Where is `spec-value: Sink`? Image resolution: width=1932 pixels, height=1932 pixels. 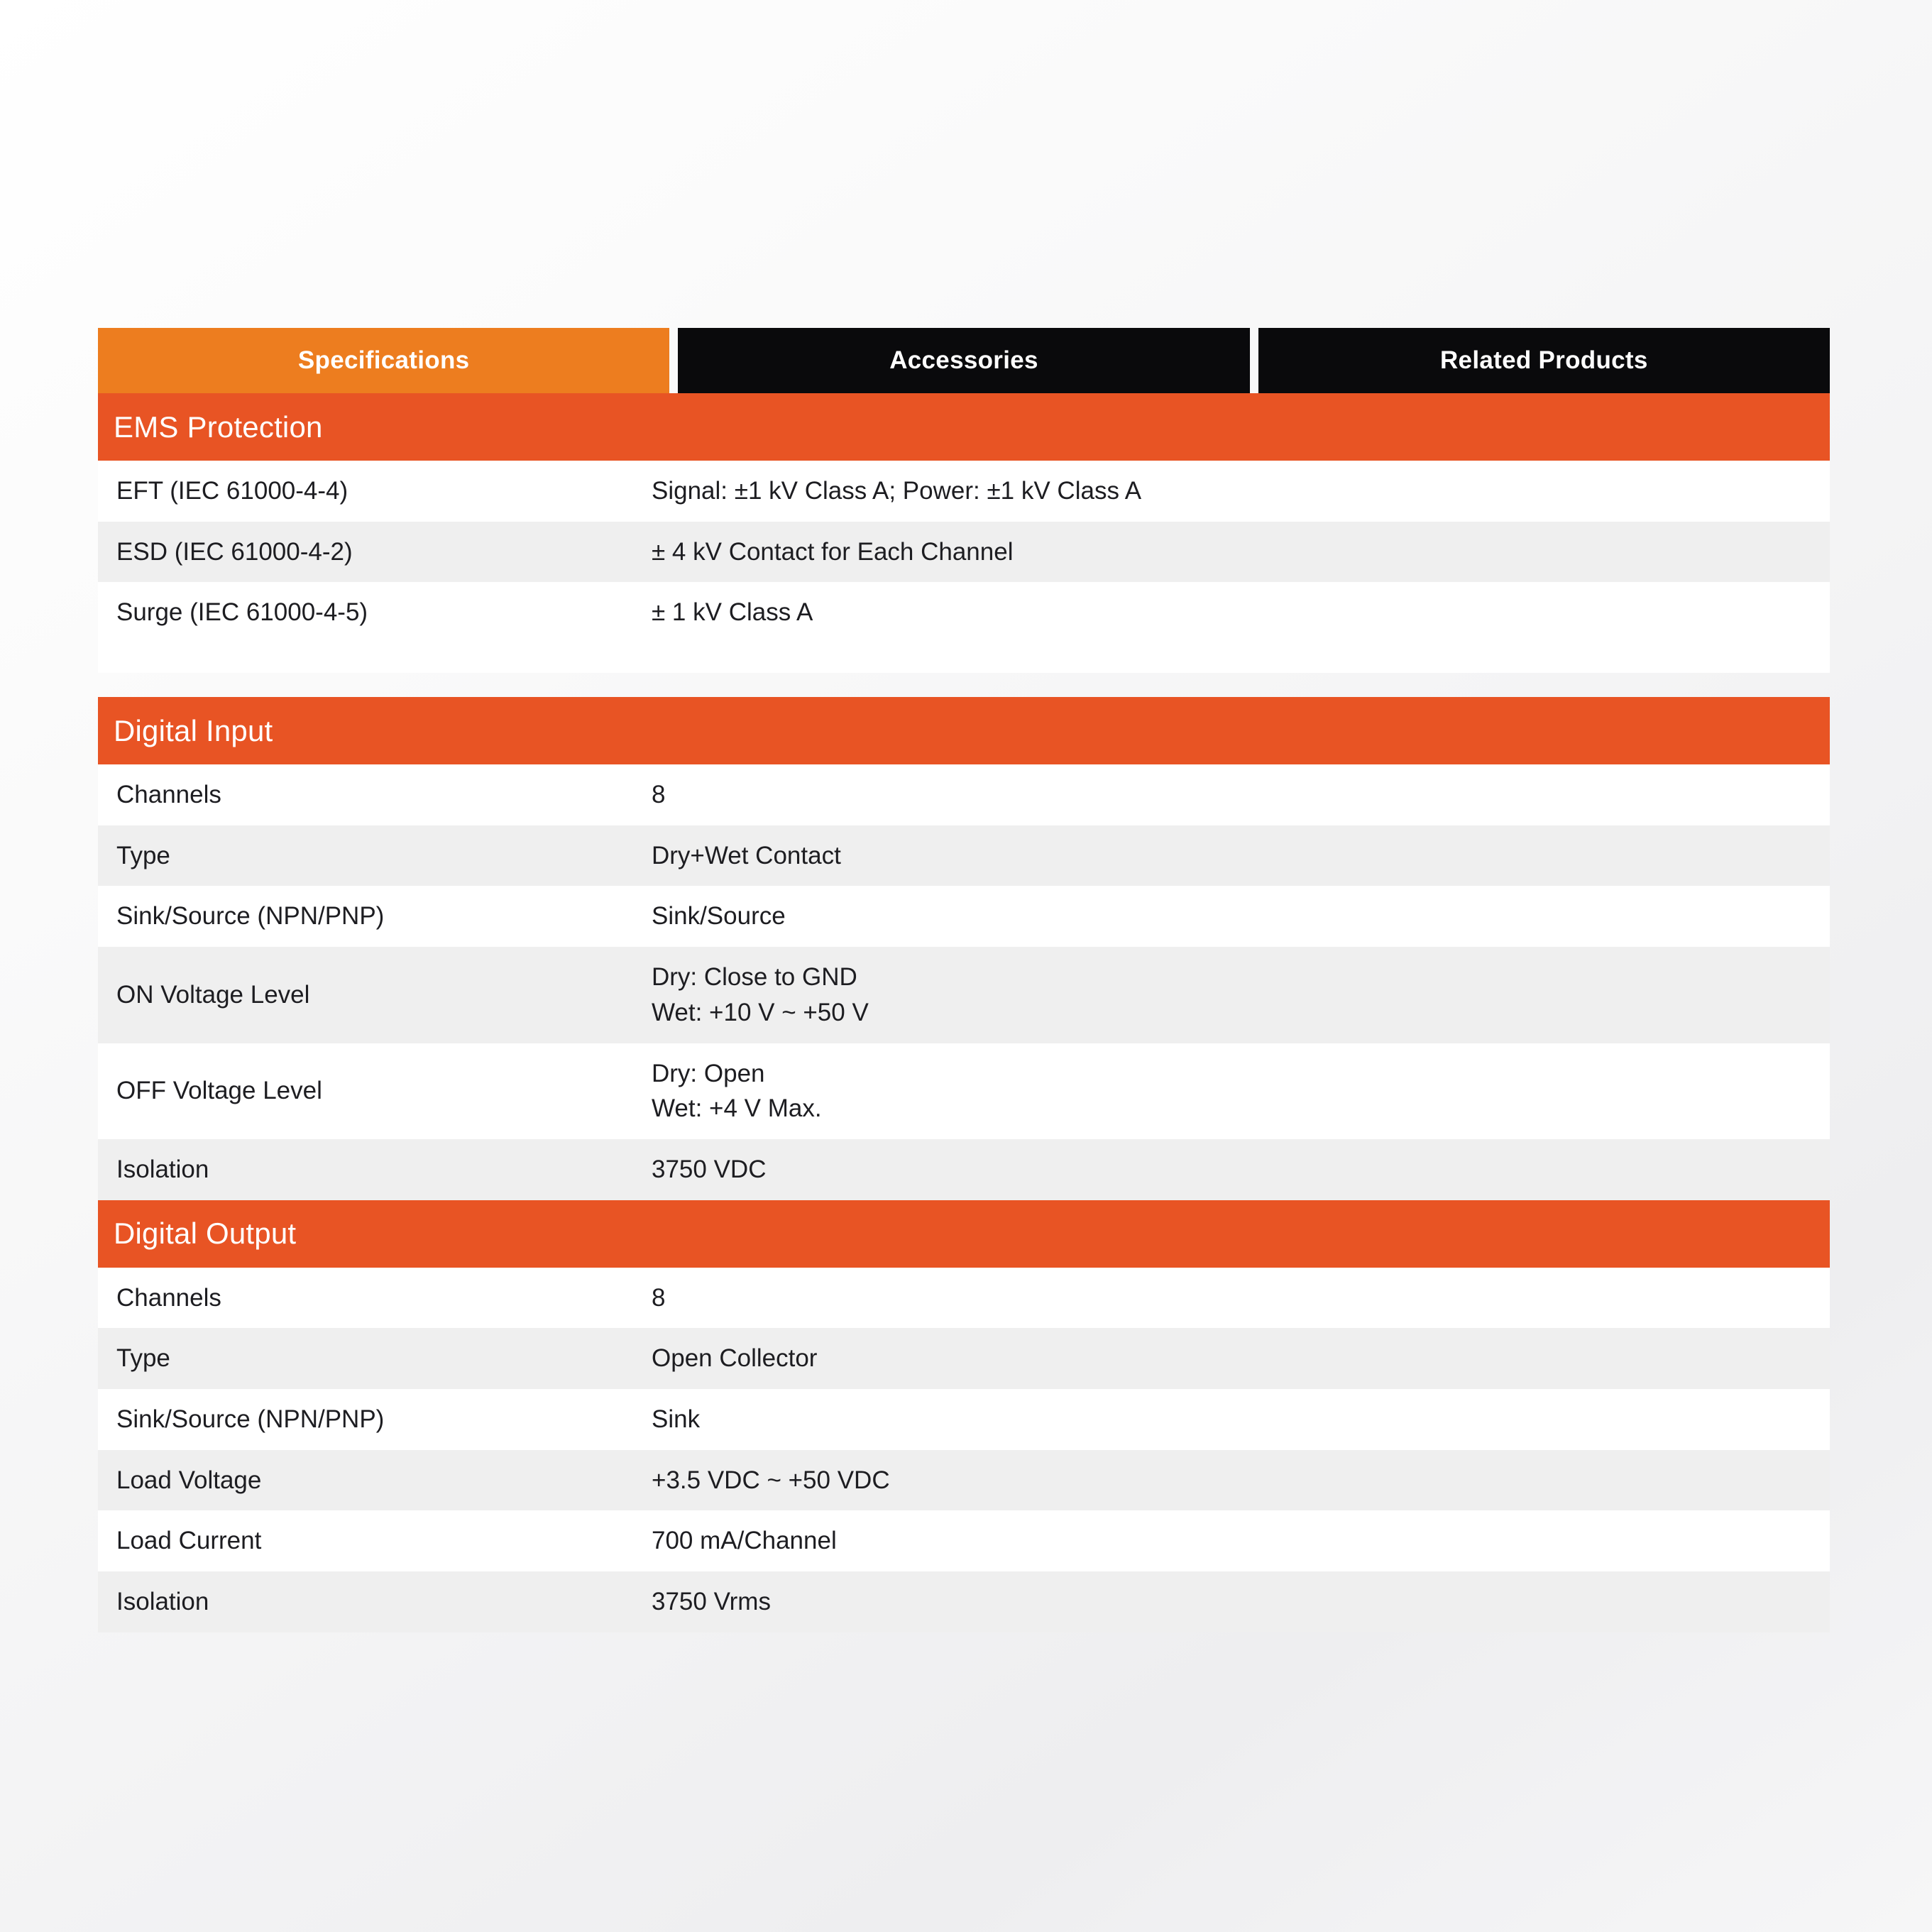
spec-value: Sink is located at coordinates (676, 1419).